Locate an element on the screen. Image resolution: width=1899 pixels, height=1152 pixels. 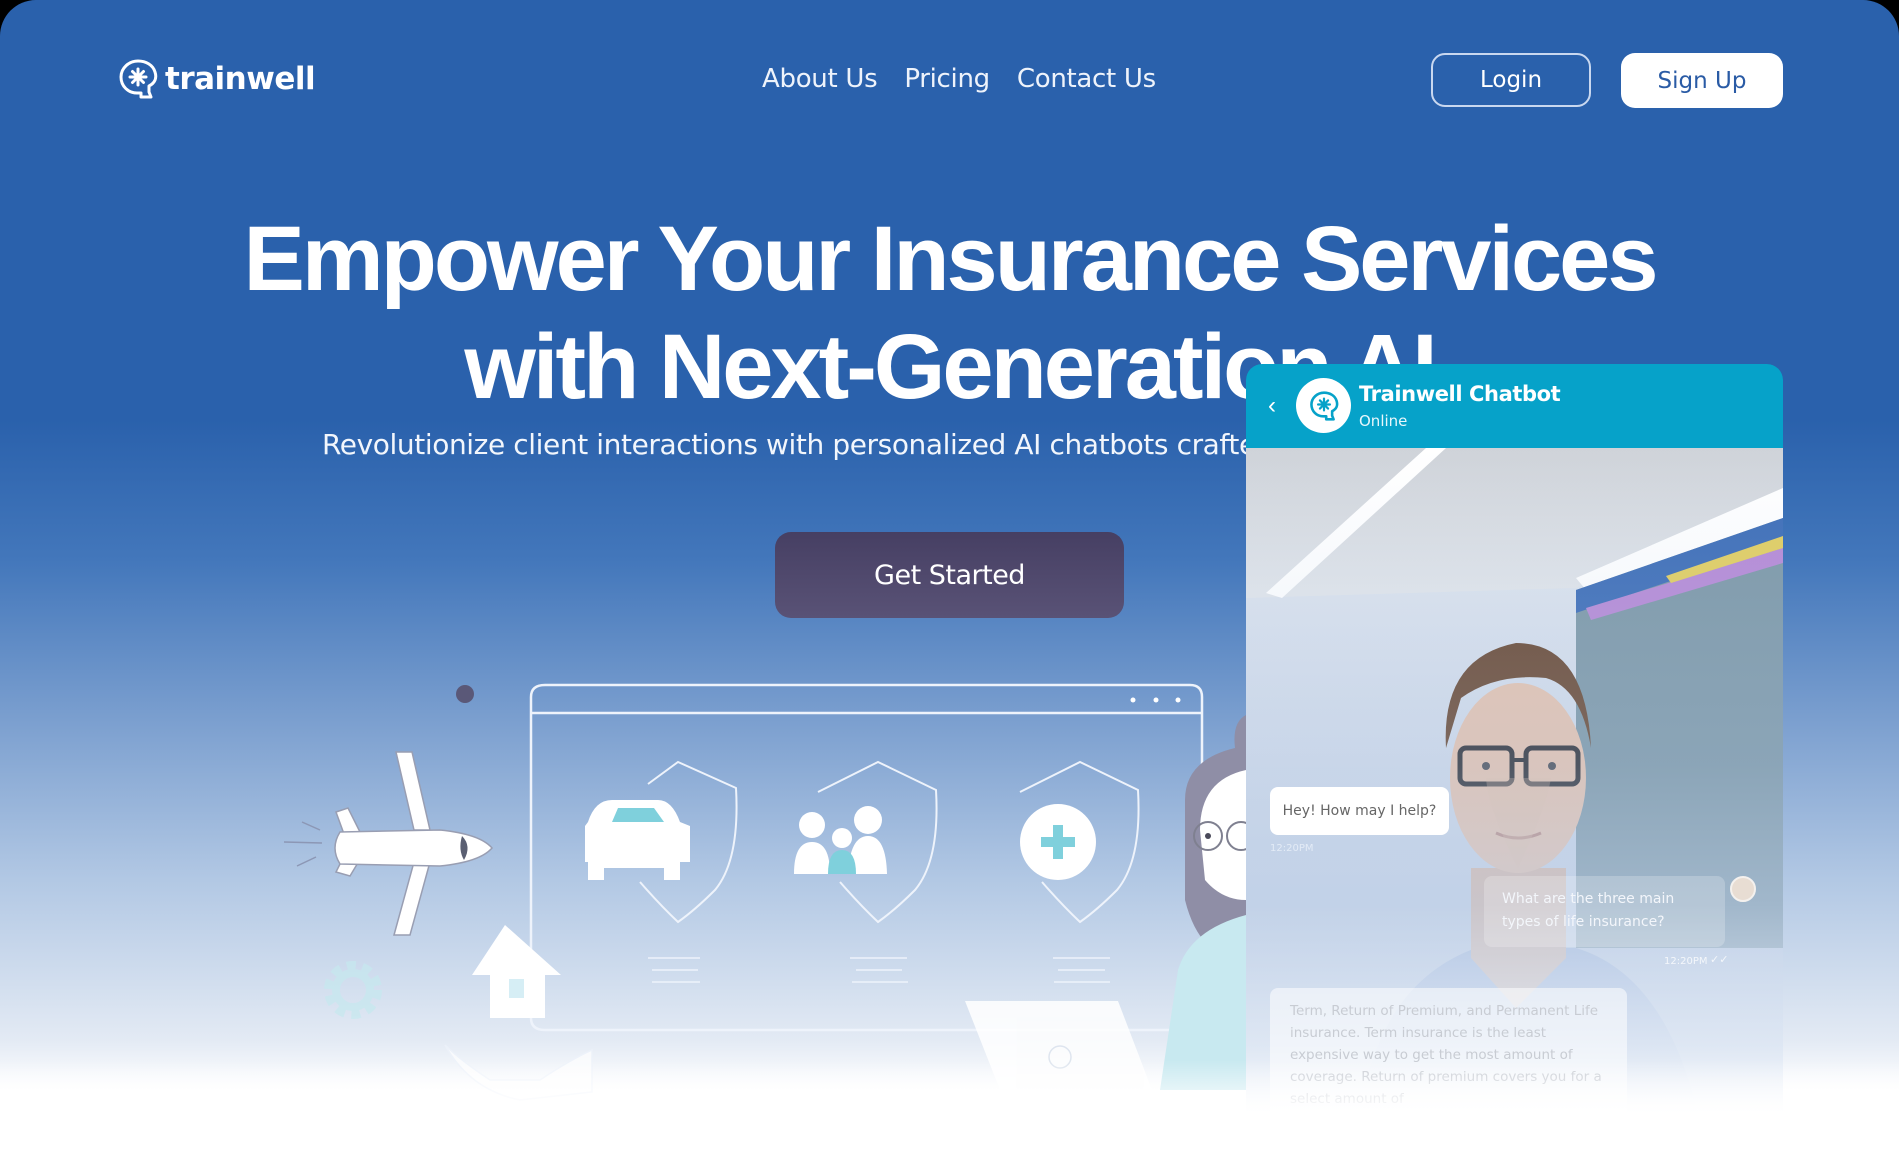
chatbot-name: Trainwell Chatbot is located at coordinates (1460, 394).